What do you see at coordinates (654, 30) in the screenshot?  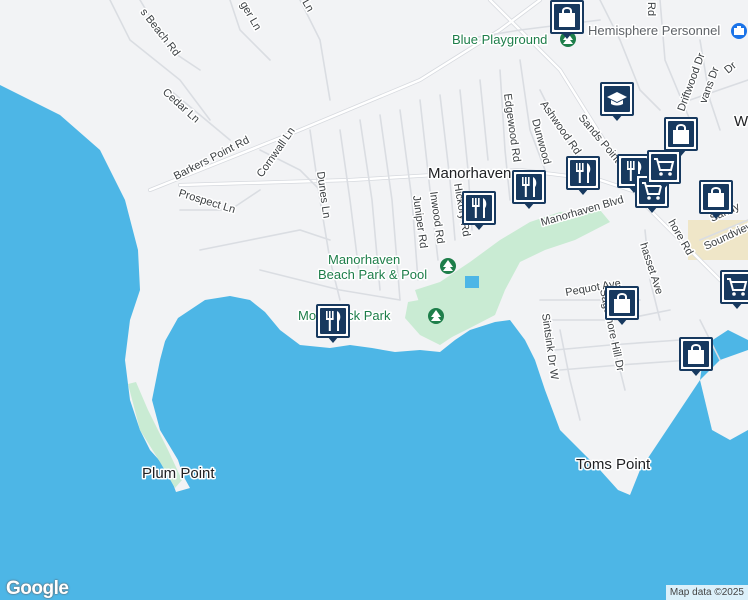 I see `label-hemisphere: Hemisphere Personnel` at bounding box center [654, 30].